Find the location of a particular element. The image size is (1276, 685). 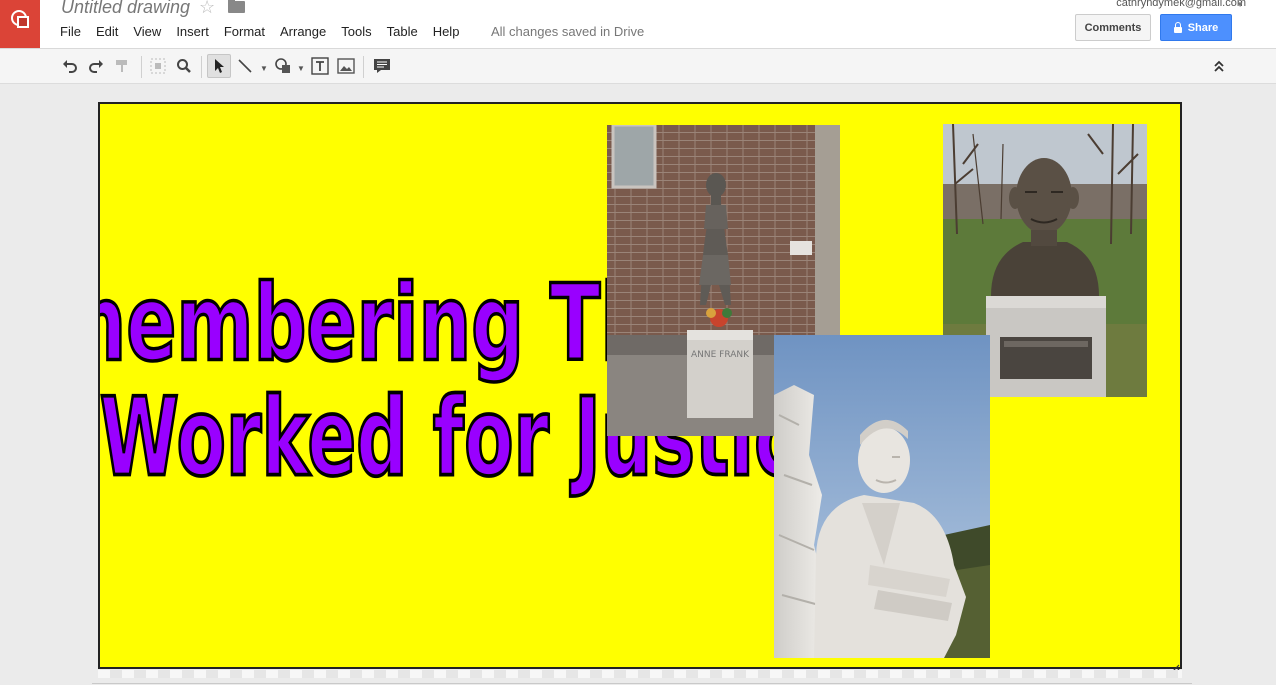

menu-format: Format is located at coordinates (244, 31).